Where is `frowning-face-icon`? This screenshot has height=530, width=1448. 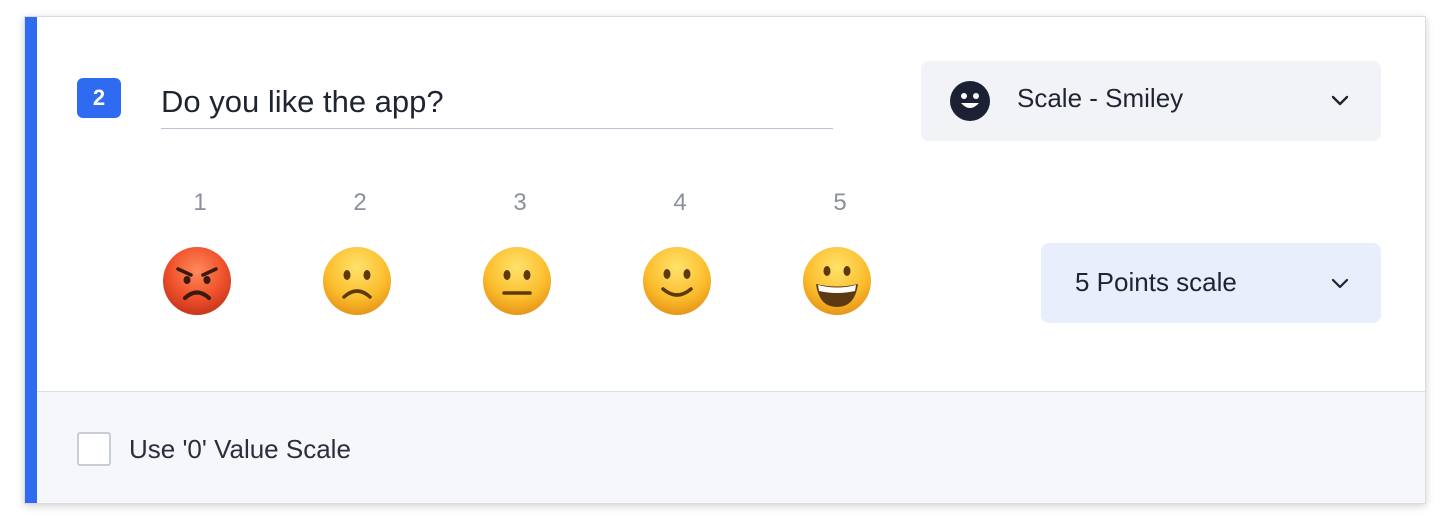
frowning-face-icon is located at coordinates (357, 281).